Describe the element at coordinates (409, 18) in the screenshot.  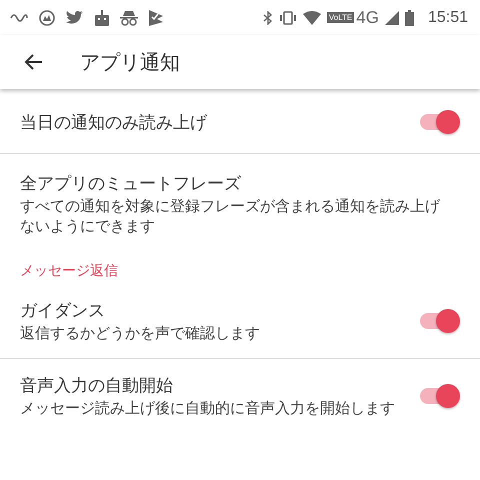
I see `battery-icon` at that location.